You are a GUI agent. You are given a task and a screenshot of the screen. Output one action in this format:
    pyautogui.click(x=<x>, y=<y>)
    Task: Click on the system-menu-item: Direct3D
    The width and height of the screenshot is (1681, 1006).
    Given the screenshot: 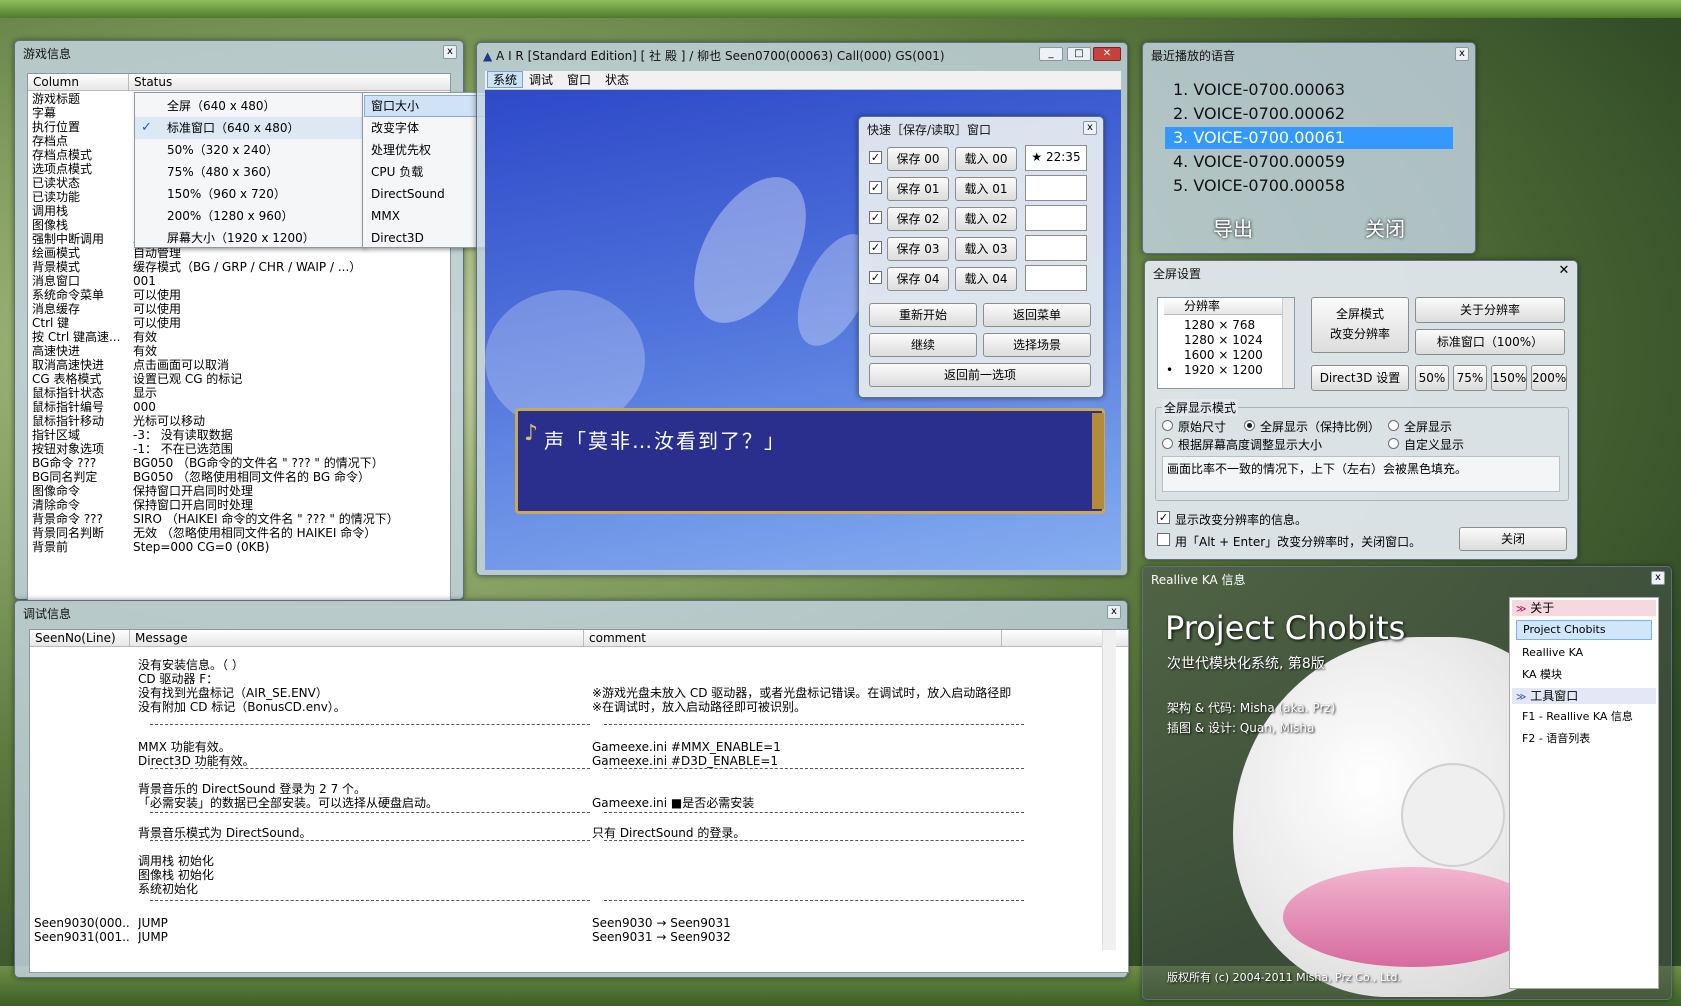 What is the action you would take?
    pyautogui.click(x=397, y=238)
    